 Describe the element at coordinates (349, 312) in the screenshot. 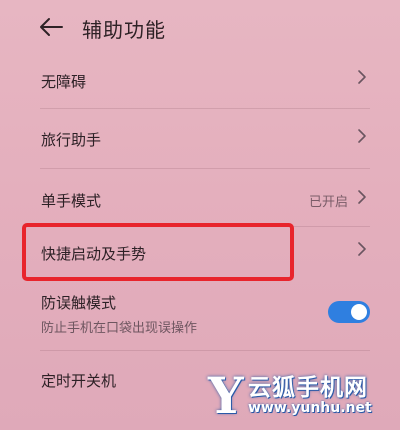

I see `pocket-mode-toggle` at that location.